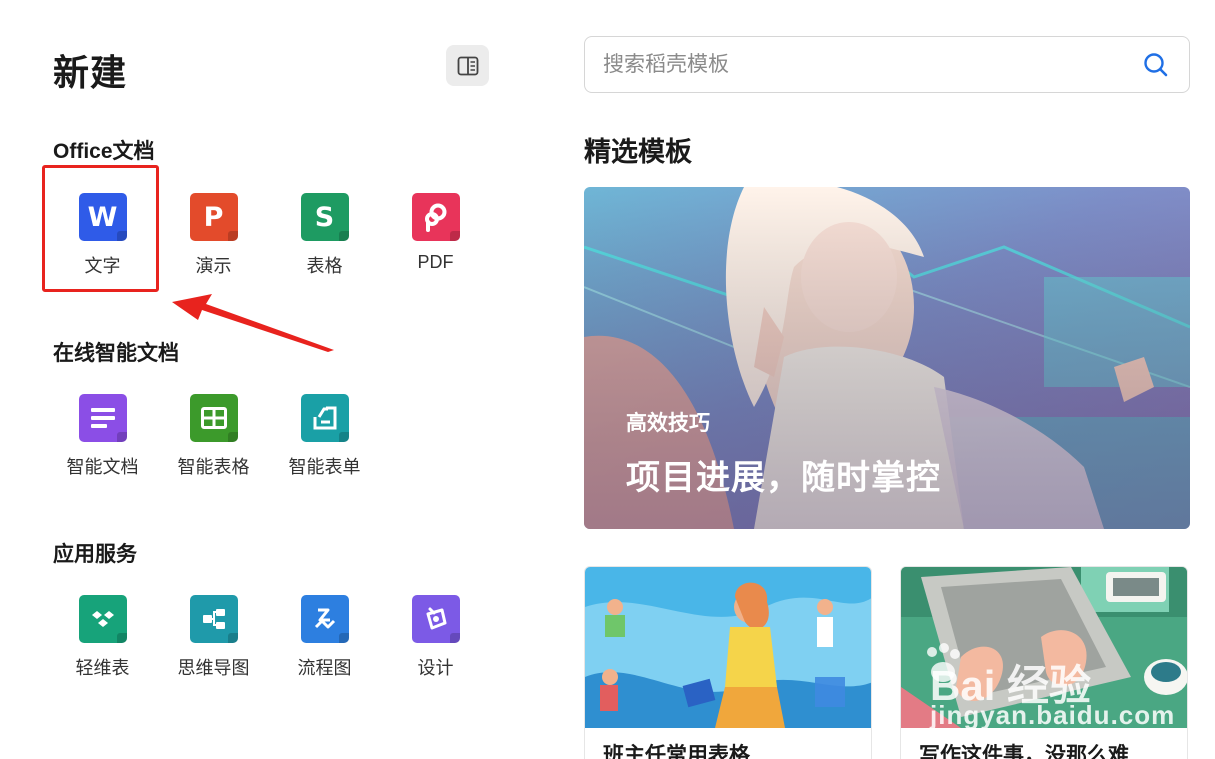 The height and width of the screenshot is (759, 1215). I want to click on tile-label: 轻维表, so click(102, 668).